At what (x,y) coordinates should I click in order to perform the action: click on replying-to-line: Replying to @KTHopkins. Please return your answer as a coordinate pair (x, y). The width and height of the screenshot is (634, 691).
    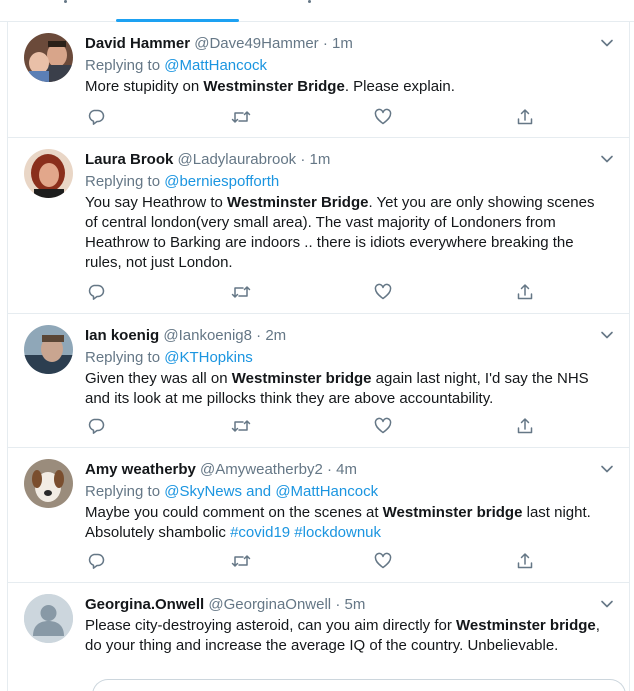
    Looking at the image, I should click on (348, 358).